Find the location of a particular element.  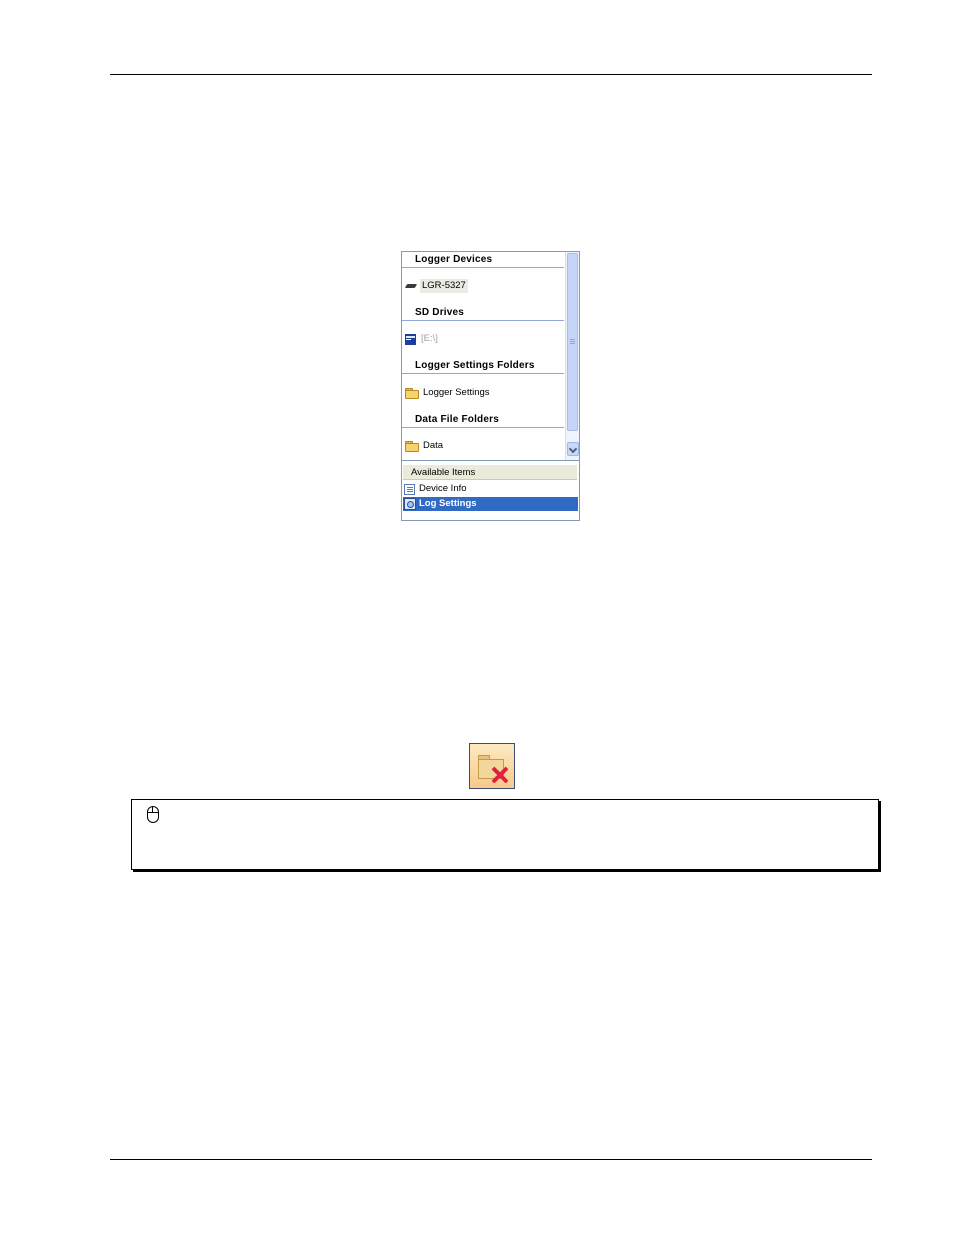

log-settings-icon is located at coordinates (410, 504).